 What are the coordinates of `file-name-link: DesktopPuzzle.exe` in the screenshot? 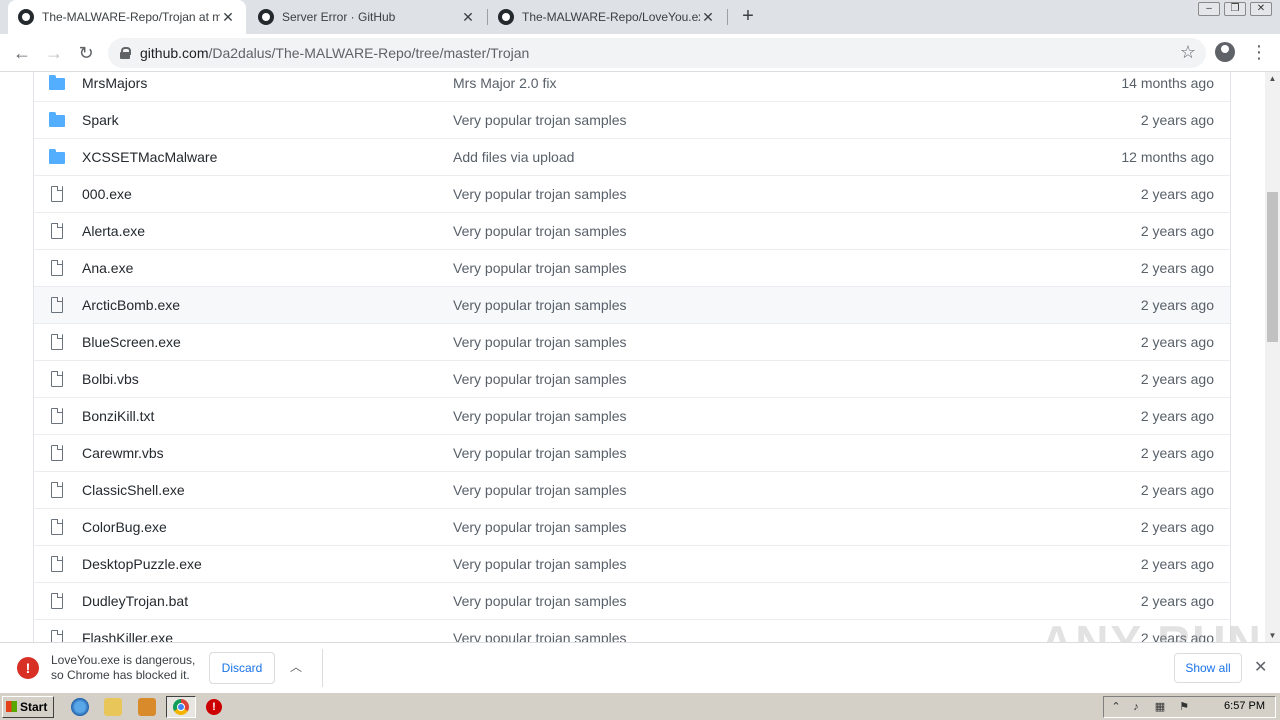 It's located at (267, 564).